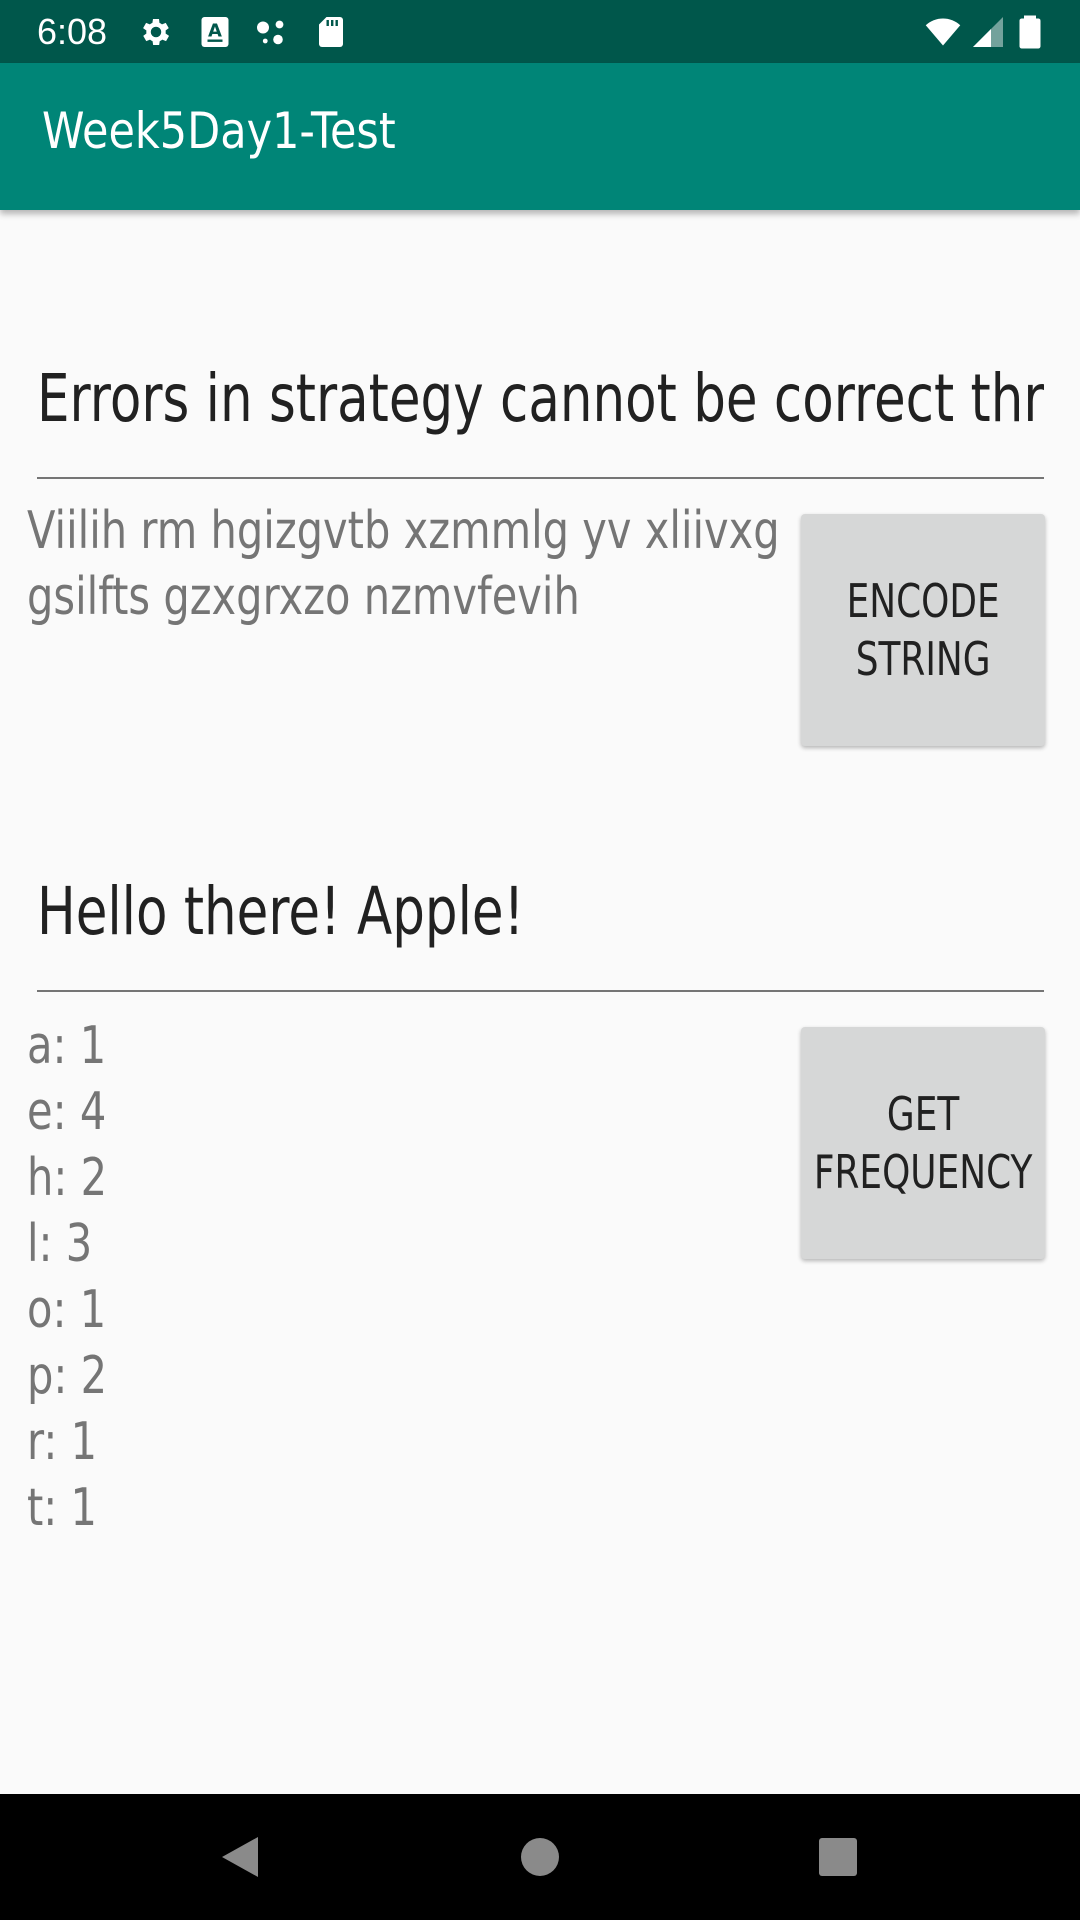 This screenshot has height=1920, width=1080. Describe the element at coordinates (988, 32) in the screenshot. I see `cell-signal-icon` at that location.